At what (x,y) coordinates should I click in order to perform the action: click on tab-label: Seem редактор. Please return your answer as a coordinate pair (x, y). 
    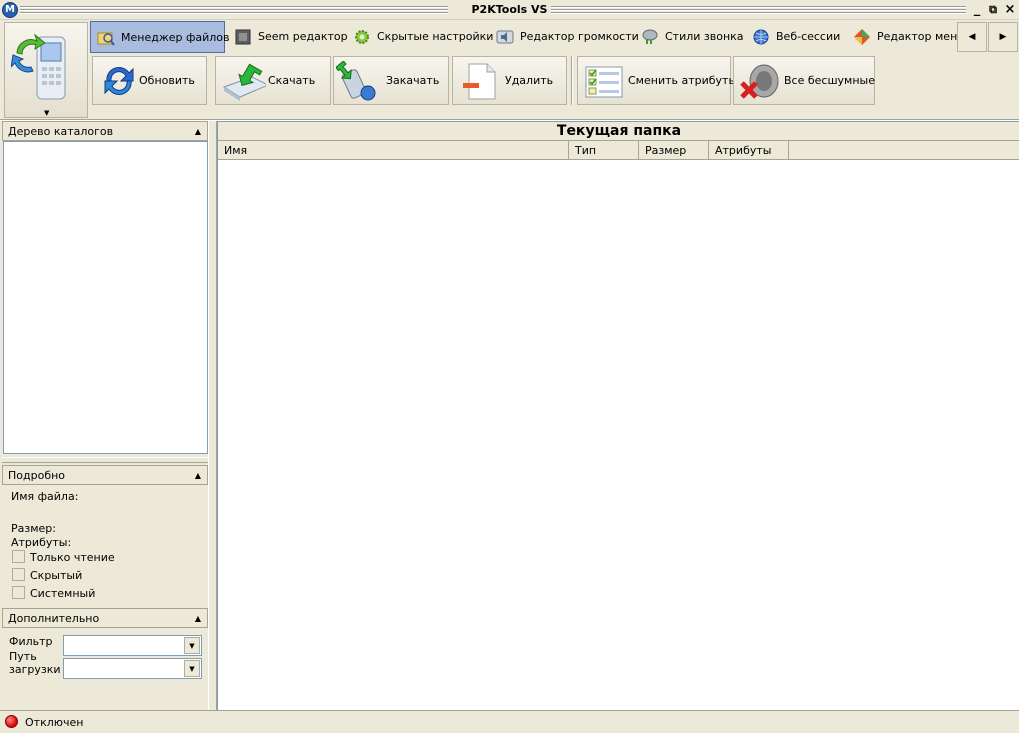
    Looking at the image, I should click on (303, 36).